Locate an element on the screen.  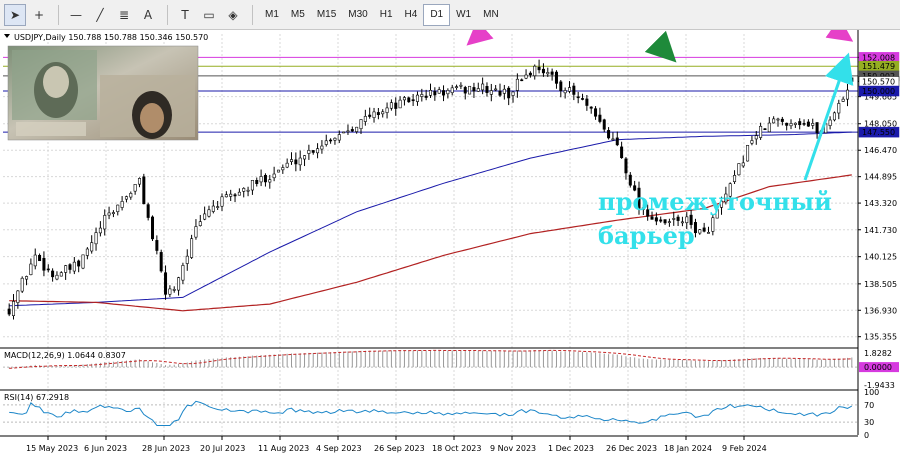
annotation-line-1: промежуточный is located at coordinates (715, 201).